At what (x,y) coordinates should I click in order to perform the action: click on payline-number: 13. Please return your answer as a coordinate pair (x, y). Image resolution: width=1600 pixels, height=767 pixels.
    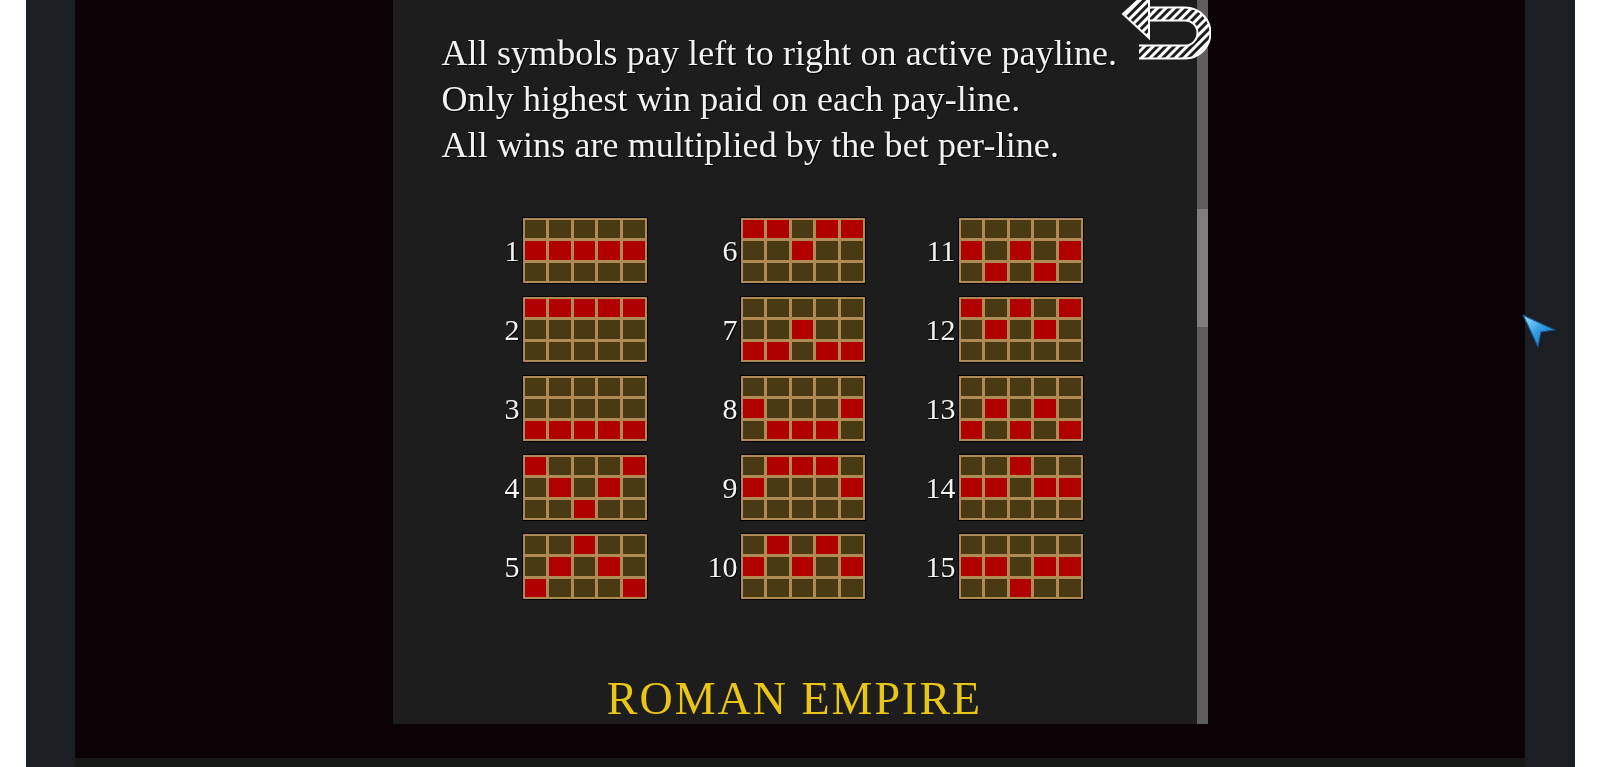
    Looking at the image, I should click on (940, 408).